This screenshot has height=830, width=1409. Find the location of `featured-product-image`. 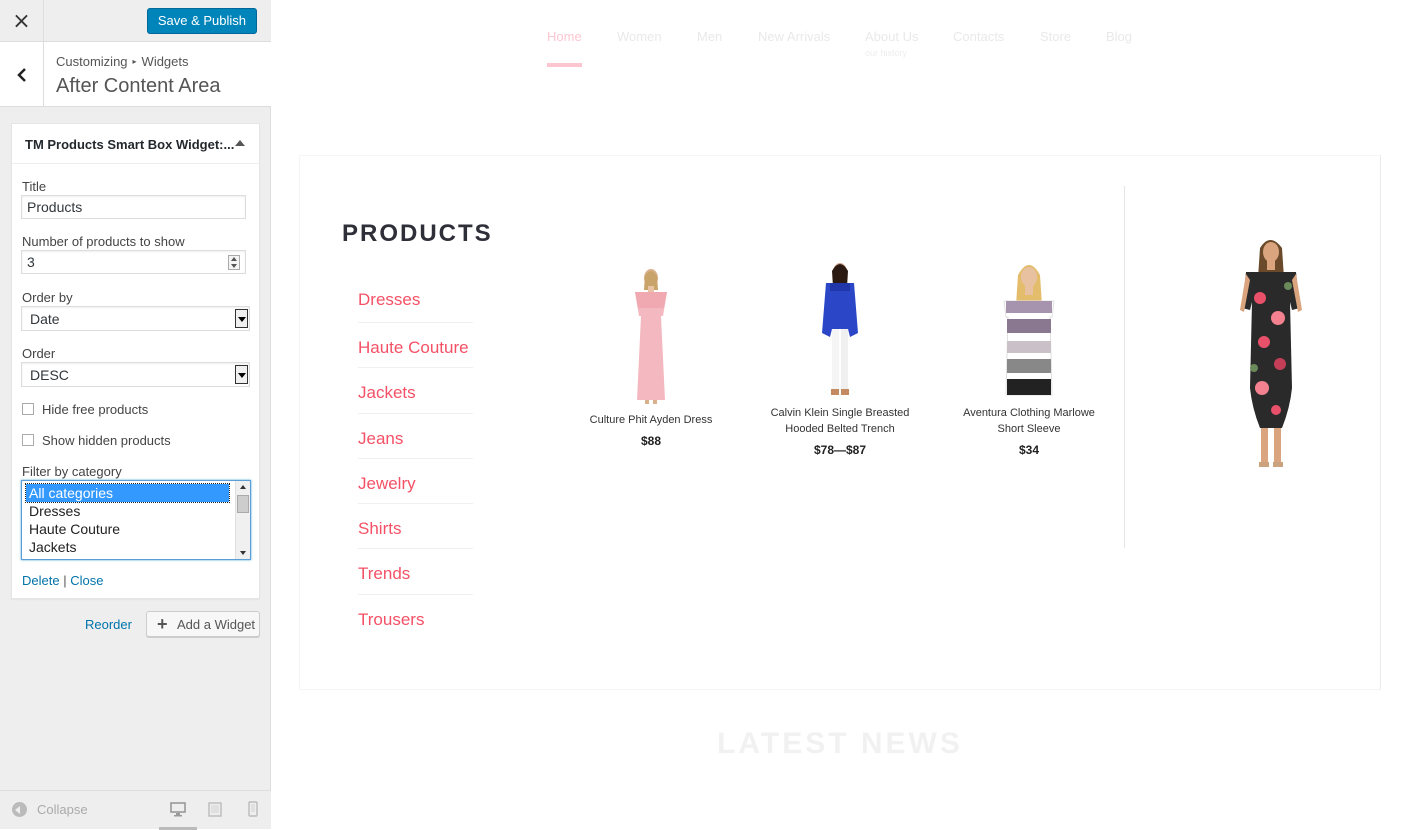

featured-product-image is located at coordinates (1270, 354).